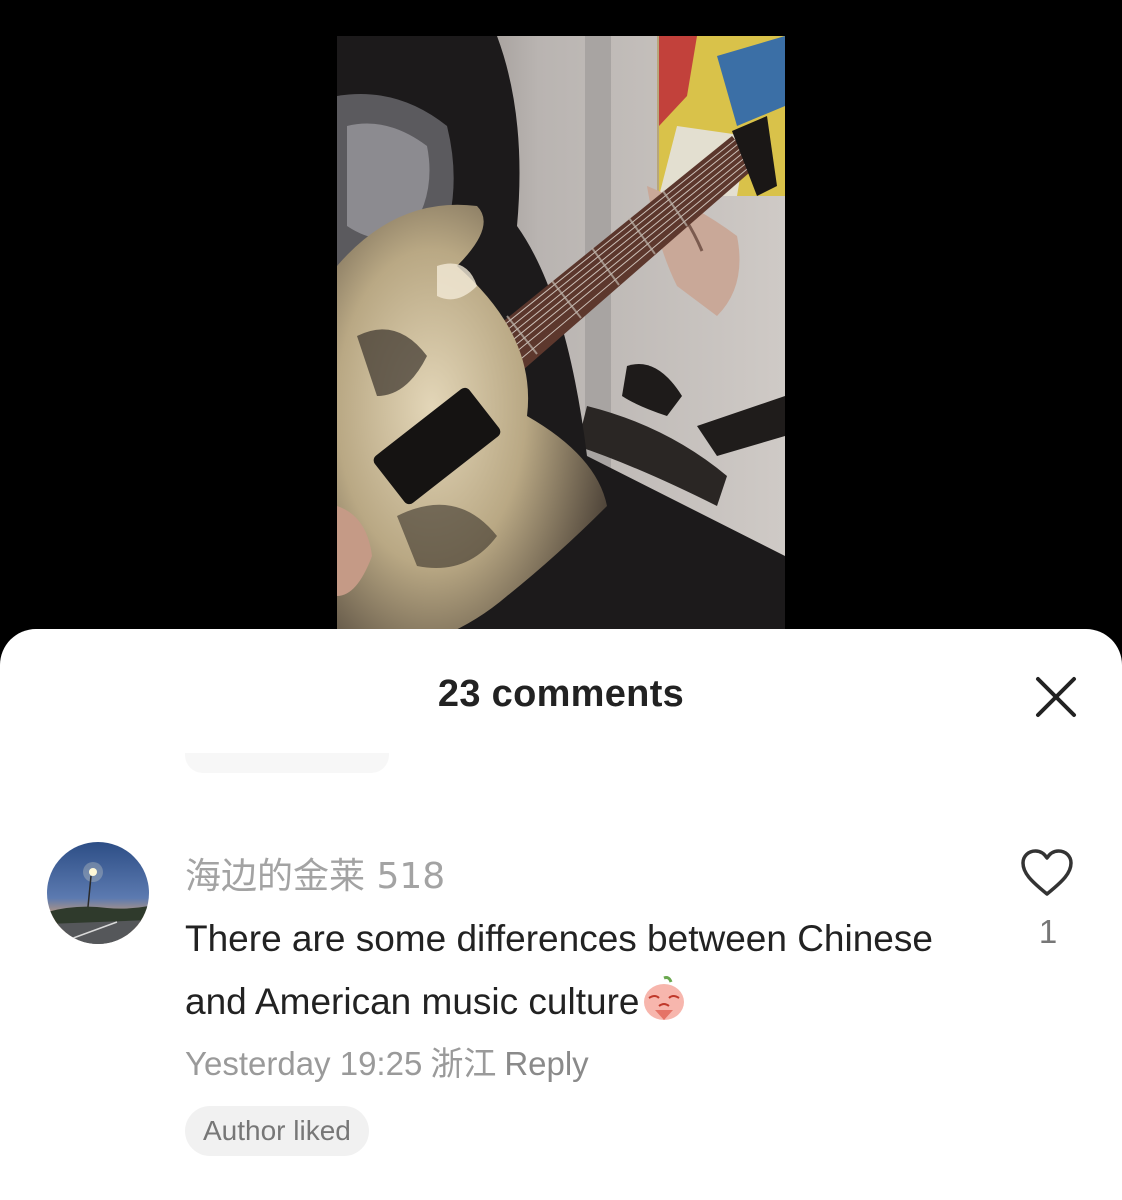 This screenshot has width=1122, height=1200. I want to click on comment-meta: Yesterday 19:25 浙江 Reply, so click(391, 1061).